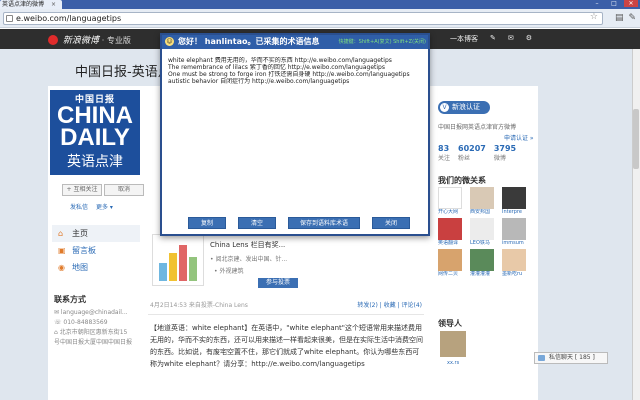 The width and height of the screenshot is (640, 400). Describe the element at coordinates (480, 274) in the screenshot. I see `relation-name: 灌灌灌灌` at that location.